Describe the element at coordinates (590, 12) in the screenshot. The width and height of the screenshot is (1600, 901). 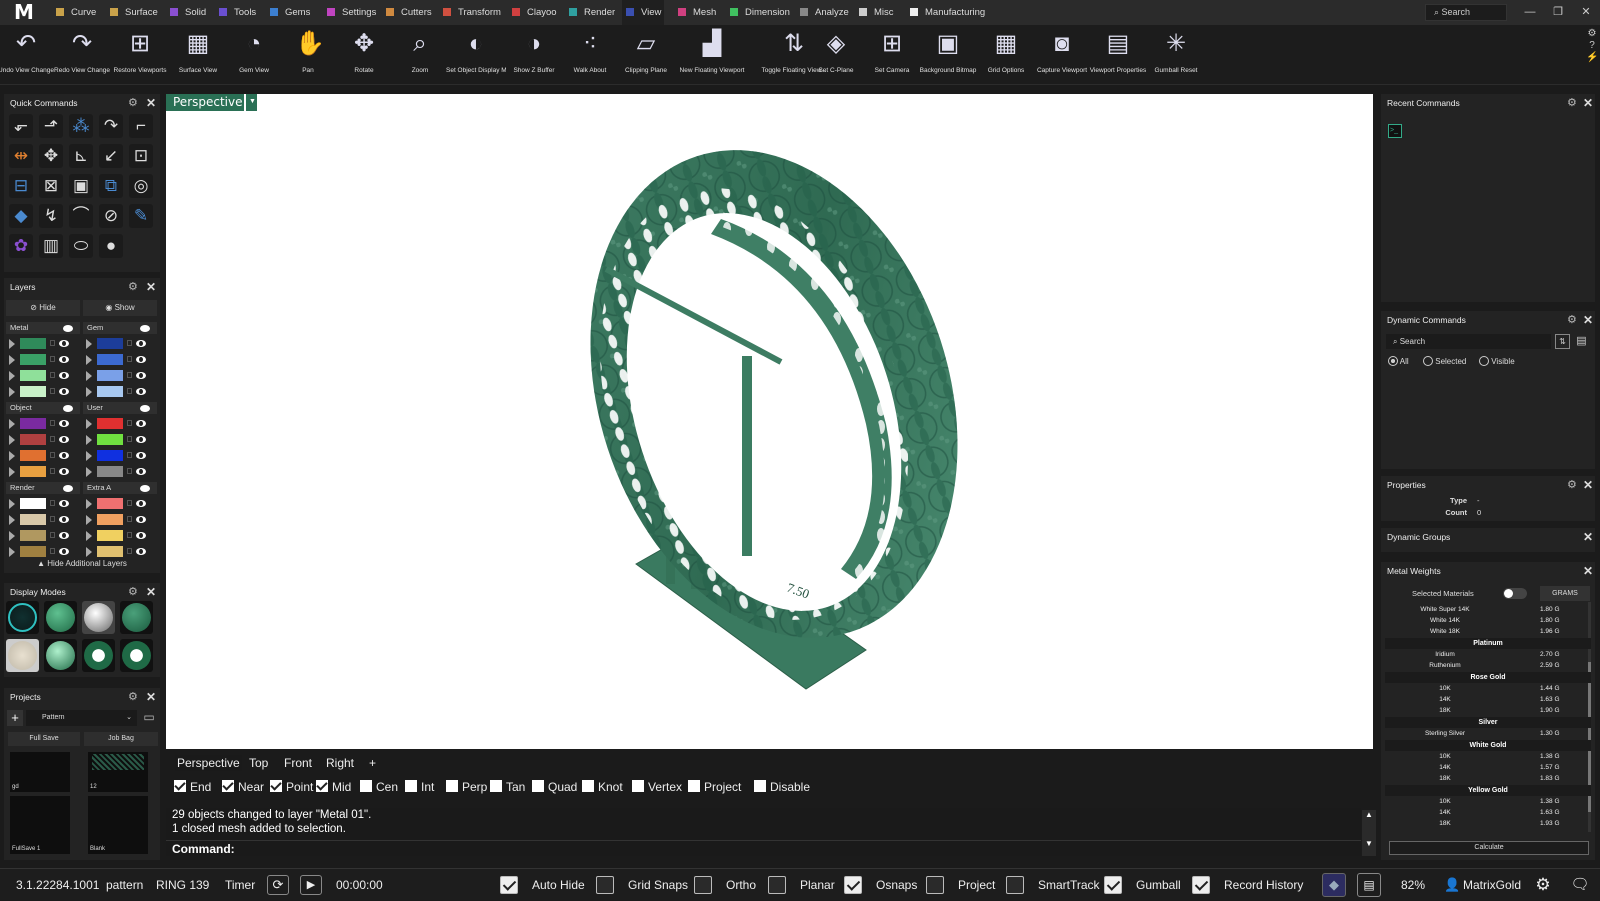
I see `menu-tab-render: Render` at that location.